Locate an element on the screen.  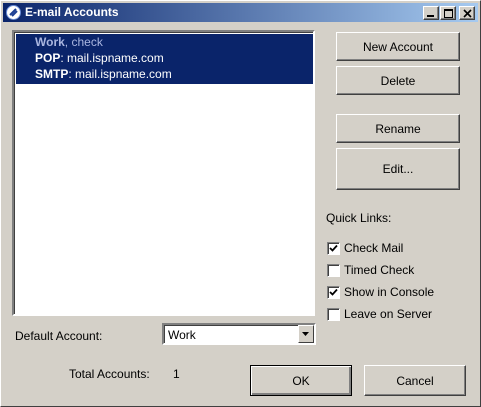
check-mail-label: Check Mail is located at coordinates (374, 248).